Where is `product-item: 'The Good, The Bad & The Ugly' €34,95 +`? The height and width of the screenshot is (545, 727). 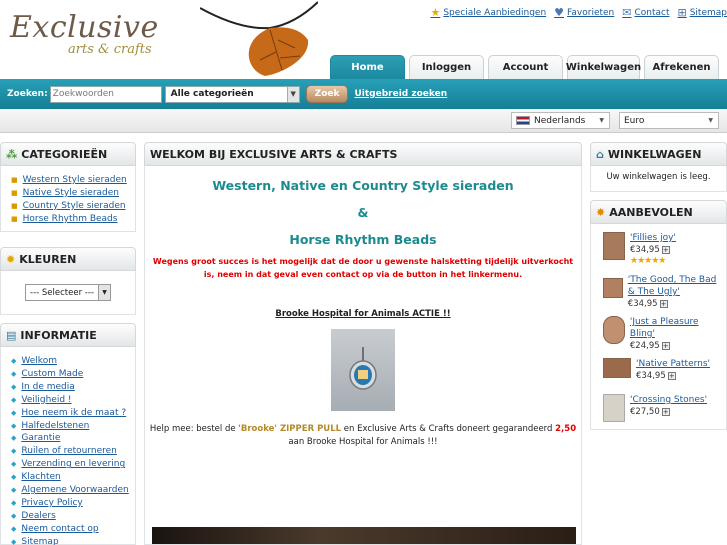
product-item: 'The Good, The Bad & The Ugly' €34,95 + is located at coordinates (658, 291).